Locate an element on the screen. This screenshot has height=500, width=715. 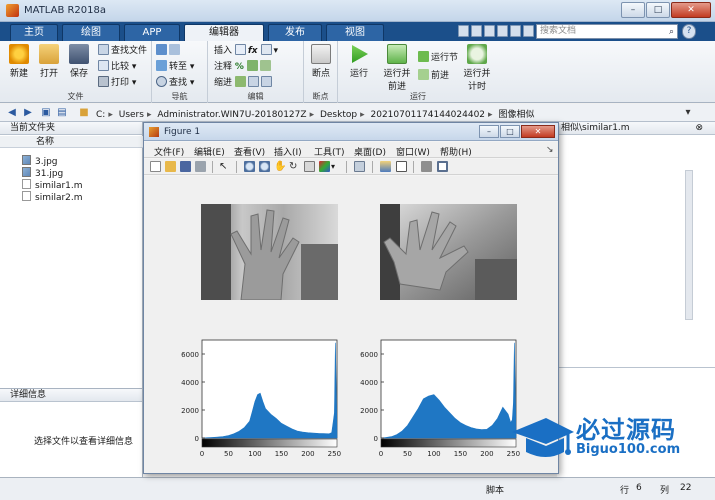
search-documentation-input: 搜索文档 ⌕ is located at coordinates (607, 31).